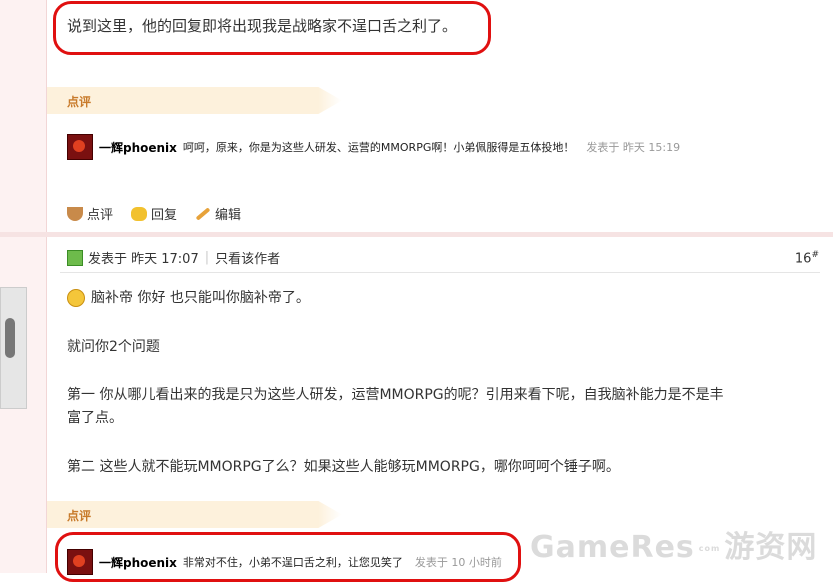  Describe the element at coordinates (378, 147) in the screenshot. I see `comment-text: 呵呵，原来，你是为这些人研发、运营的MMORPG啊！小弟佩服得是五体投地！` at that location.